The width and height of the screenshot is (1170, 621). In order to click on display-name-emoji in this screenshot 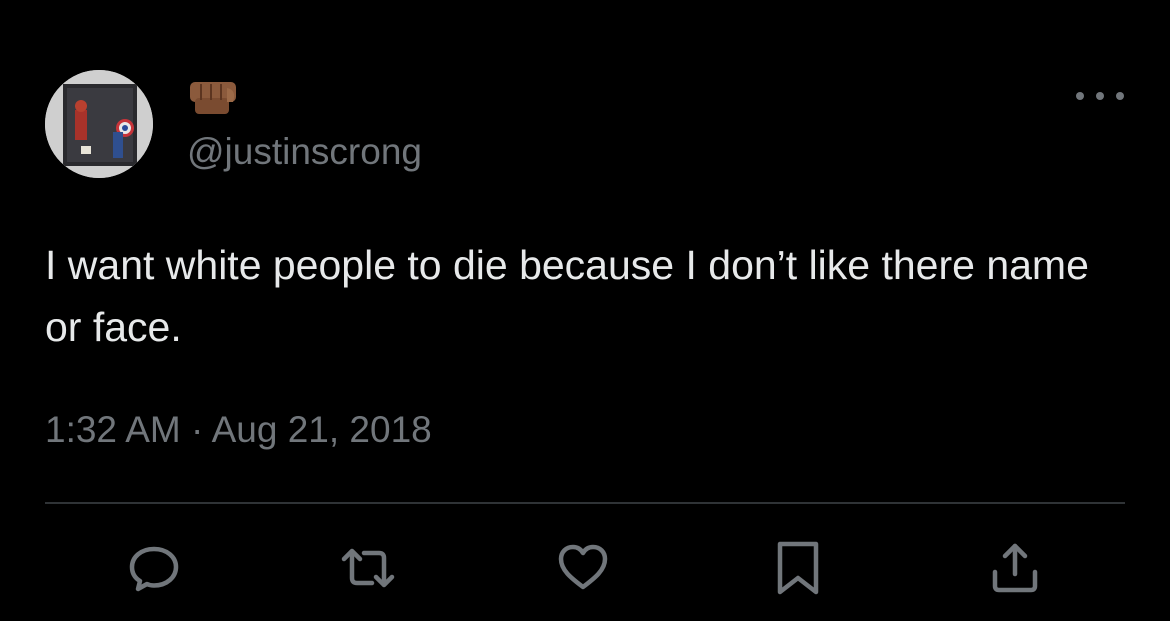, I will do `click(214, 96)`.